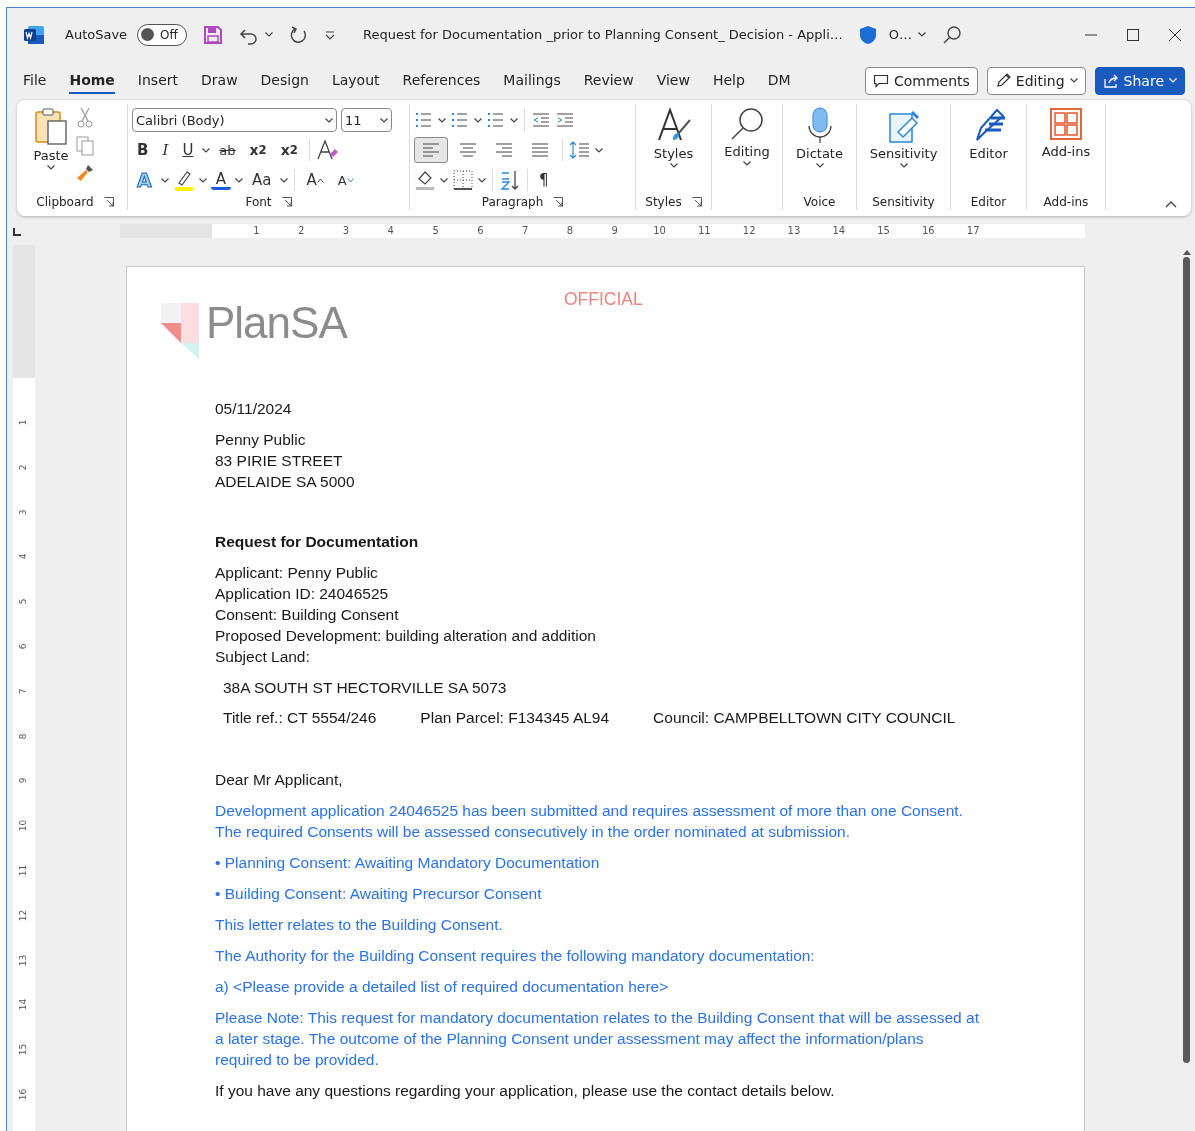  I want to click on menu-tab: References, so click(441, 80).